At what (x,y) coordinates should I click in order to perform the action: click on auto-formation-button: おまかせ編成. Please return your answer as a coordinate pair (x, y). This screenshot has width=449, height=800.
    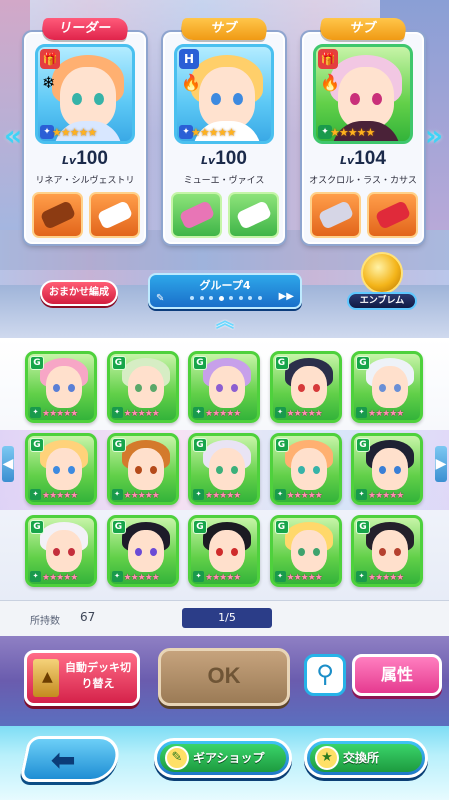
    Looking at the image, I should click on (79, 293).